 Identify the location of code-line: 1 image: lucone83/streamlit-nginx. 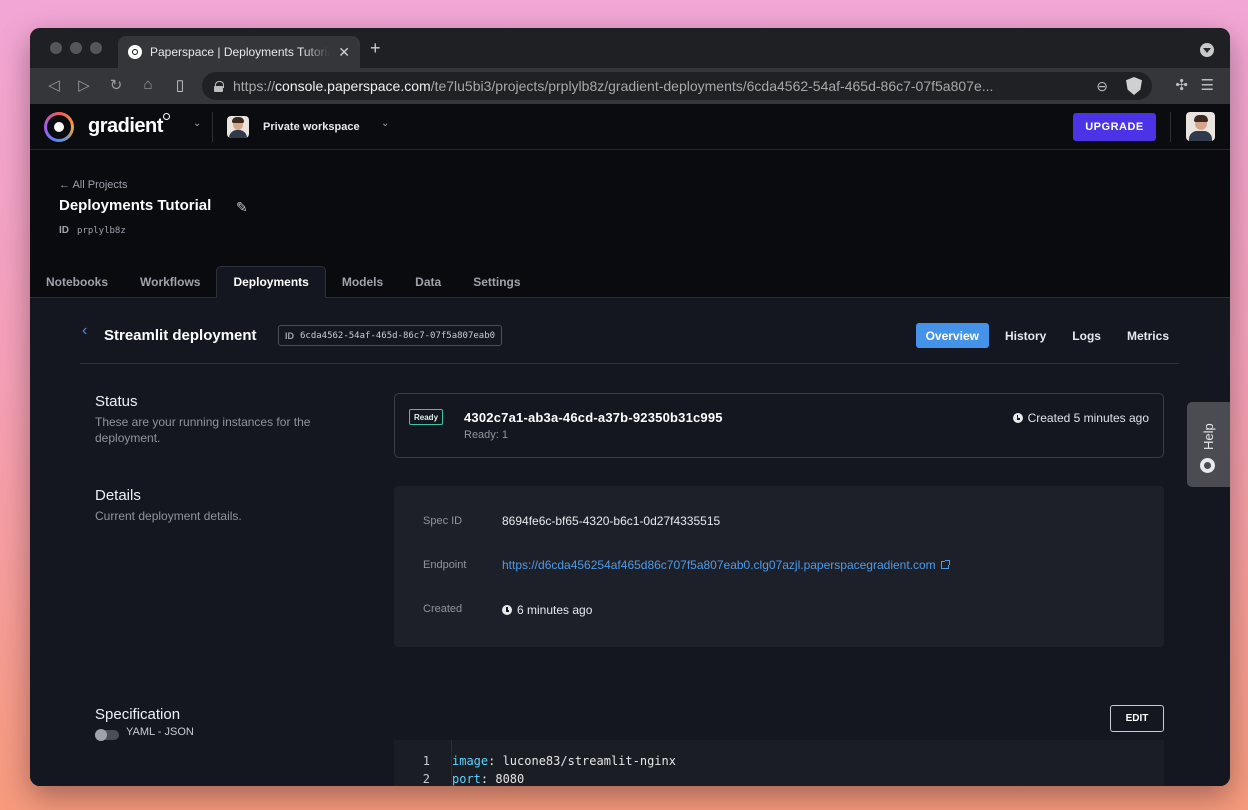
(549, 761).